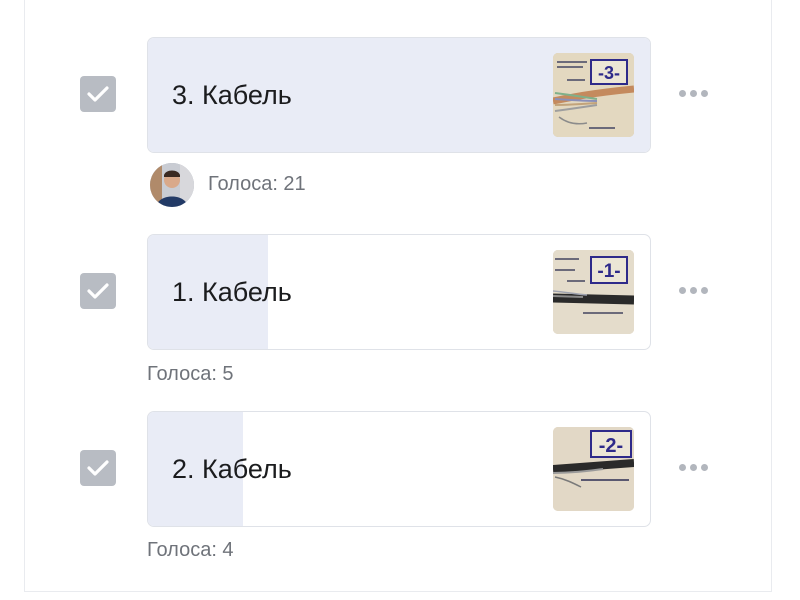 This screenshot has width=800, height=600. What do you see at coordinates (257, 184) in the screenshot?
I see `vote-count: Голоса: 21` at bounding box center [257, 184].